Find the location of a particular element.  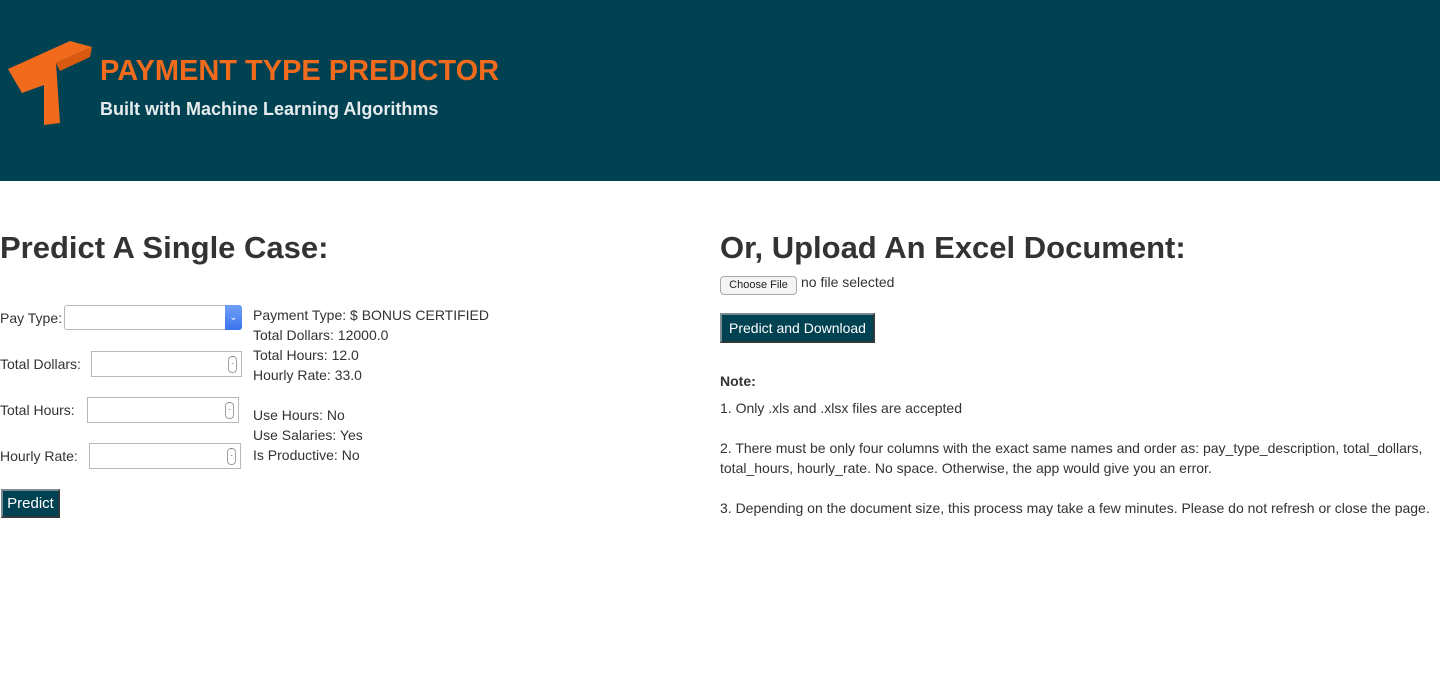

total-hours-input: ˆˇ is located at coordinates (163, 410).